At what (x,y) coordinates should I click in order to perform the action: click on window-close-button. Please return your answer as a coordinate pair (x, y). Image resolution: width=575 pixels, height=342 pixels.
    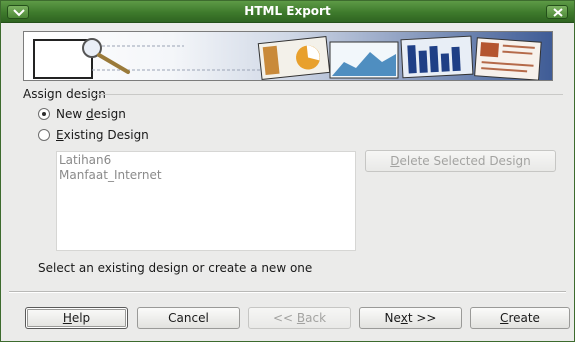
    Looking at the image, I should click on (557, 12).